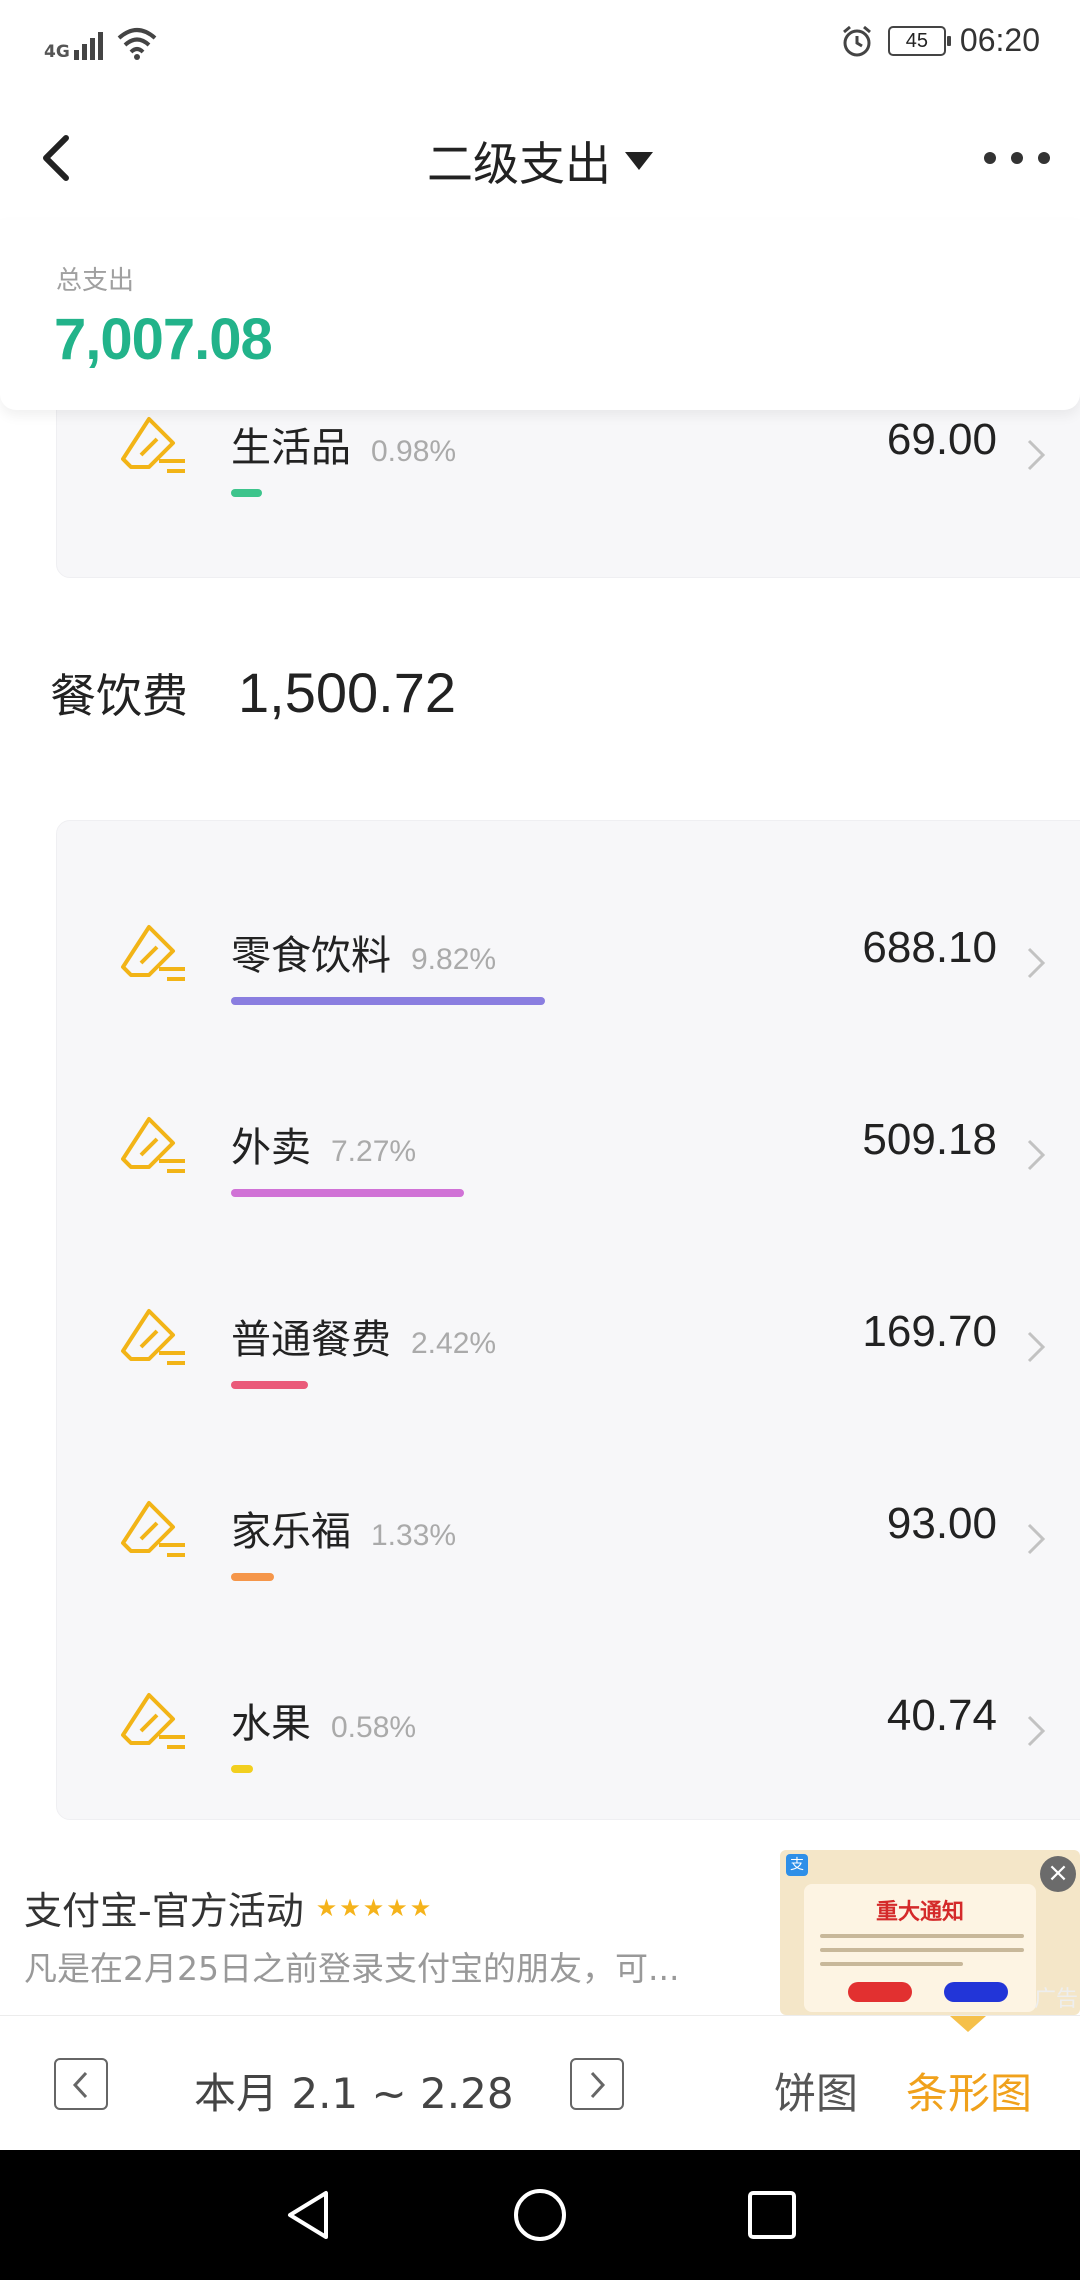 The height and width of the screenshot is (2280, 1080). Describe the element at coordinates (137, 44) in the screenshot. I see `wifi-icon` at that location.